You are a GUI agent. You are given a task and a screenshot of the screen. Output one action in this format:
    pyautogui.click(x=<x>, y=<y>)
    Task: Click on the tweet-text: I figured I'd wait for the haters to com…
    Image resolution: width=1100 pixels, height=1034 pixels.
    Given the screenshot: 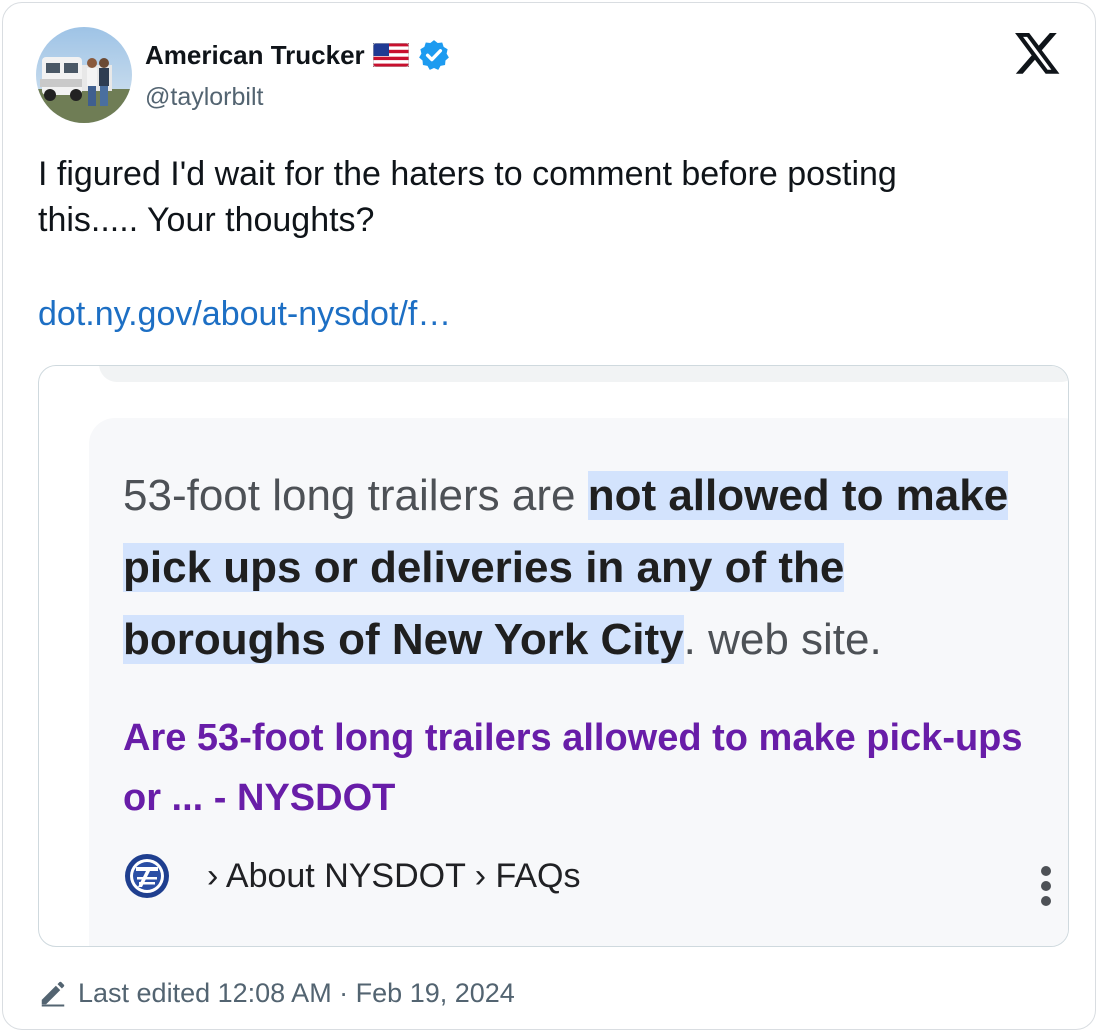 What is the action you would take?
    pyautogui.click(x=553, y=197)
    